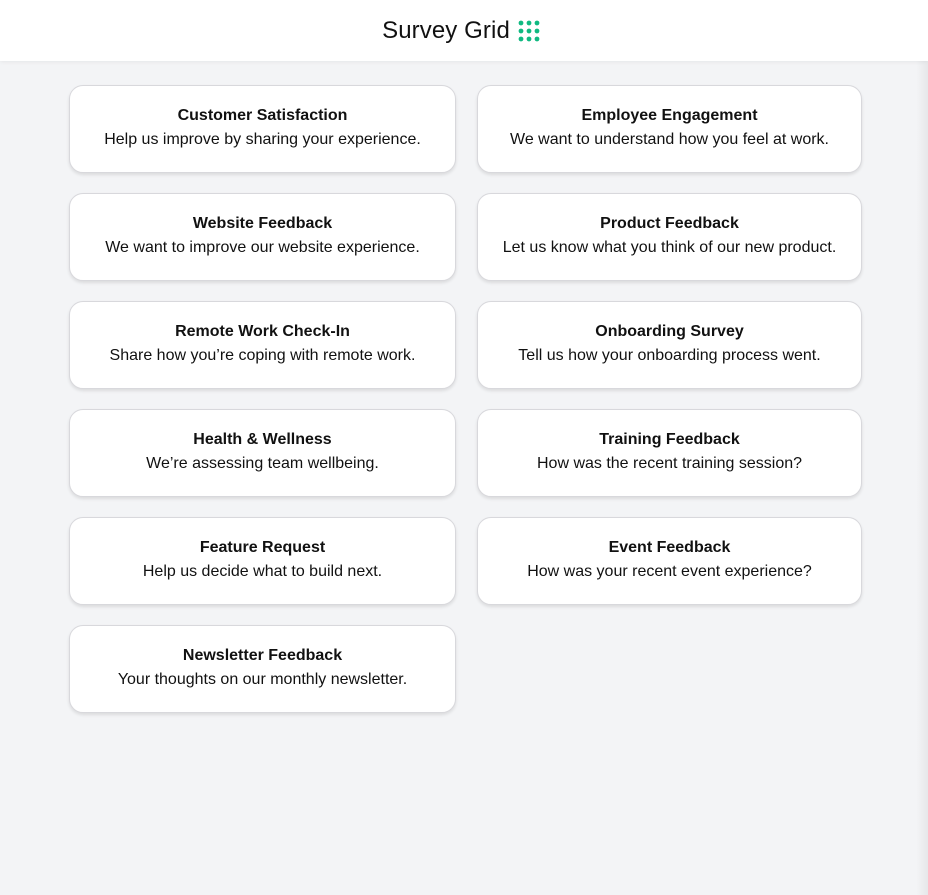  What do you see at coordinates (262, 679) in the screenshot?
I see `survey-card-description: Your thoughts on our monthly newsletter.` at bounding box center [262, 679].